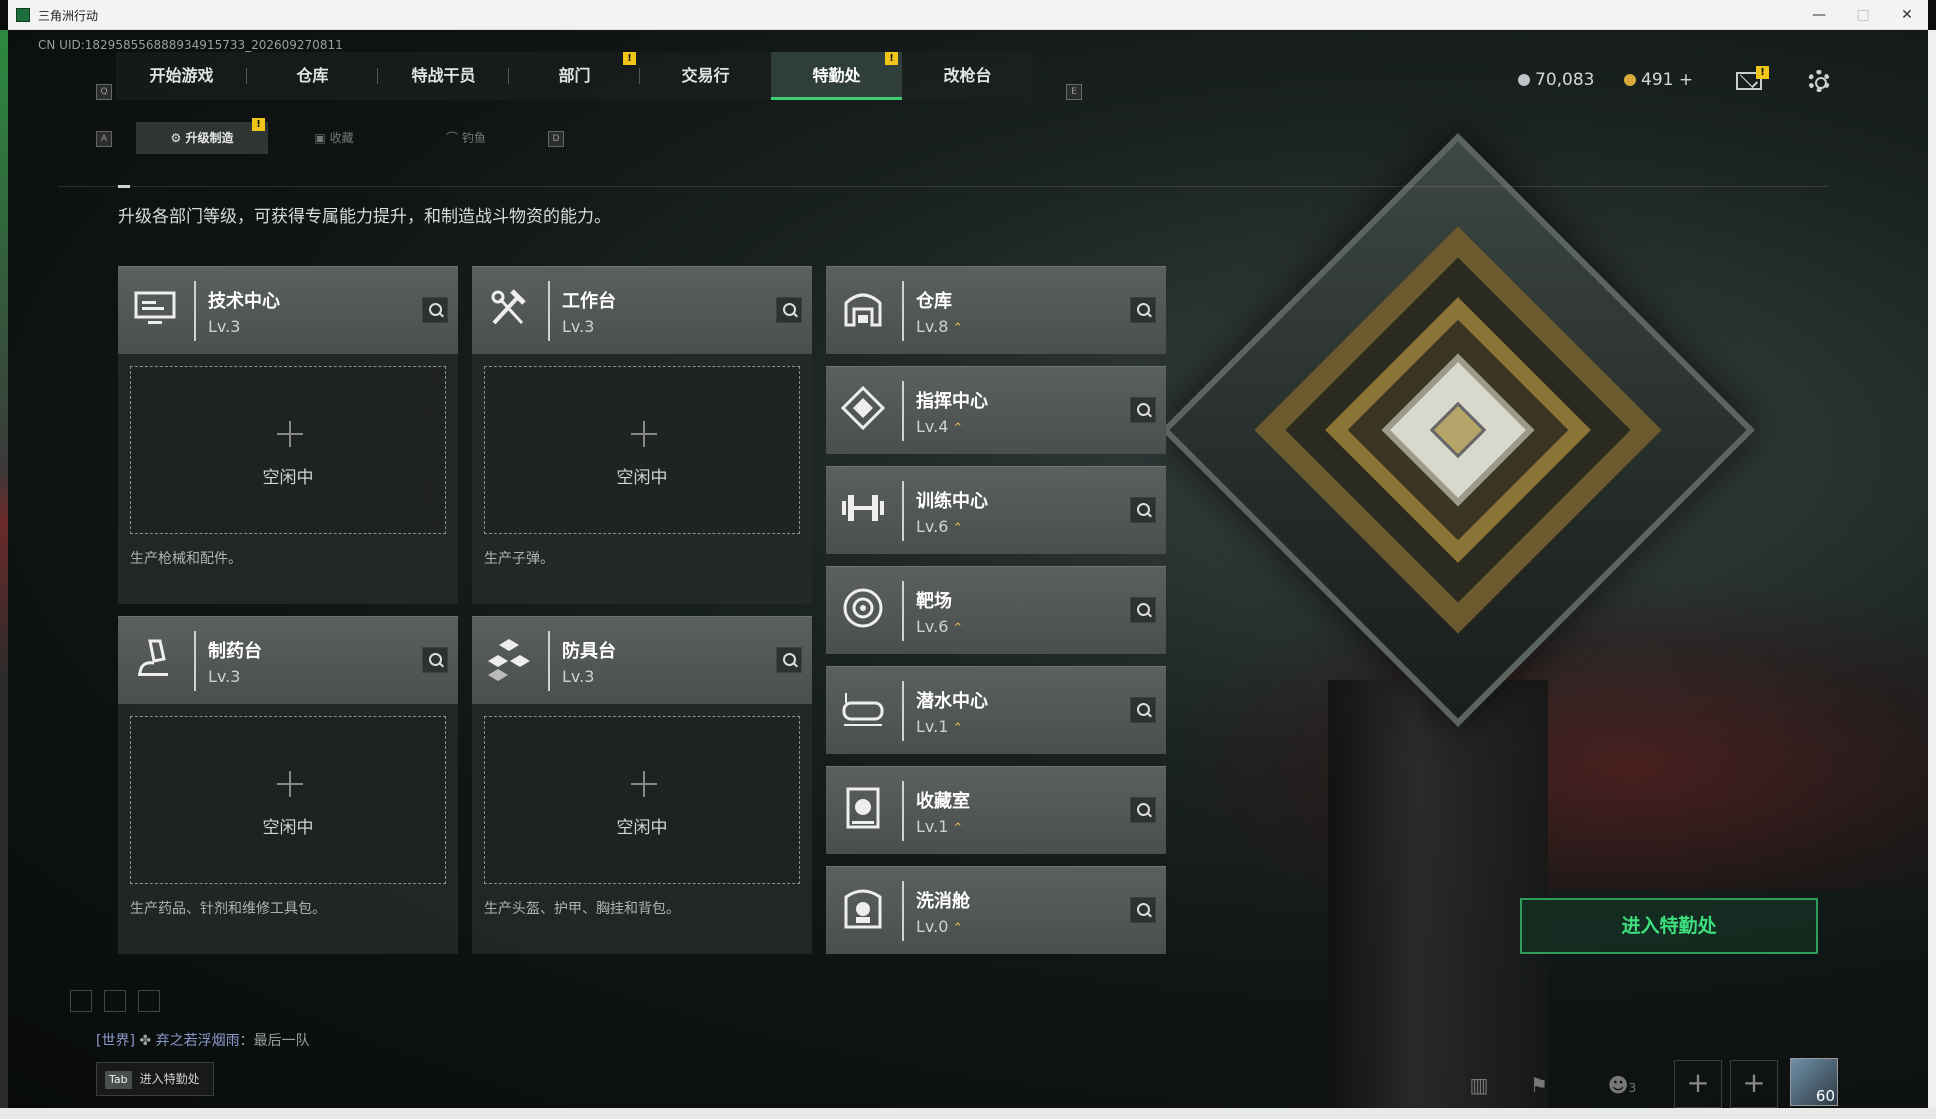 This screenshot has height=1119, width=1936. I want to click on facility-level: Lv.8 ⌃, so click(940, 326).